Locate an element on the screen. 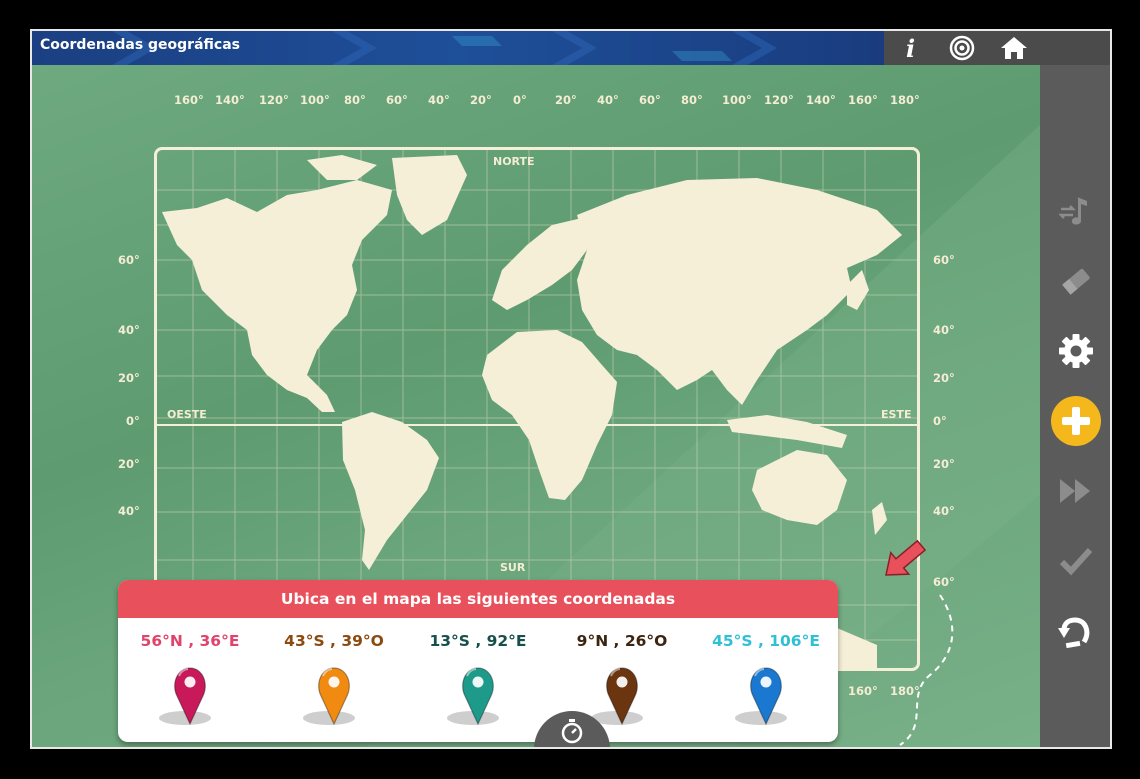  svg-text: i is located at coordinates (910, 48).